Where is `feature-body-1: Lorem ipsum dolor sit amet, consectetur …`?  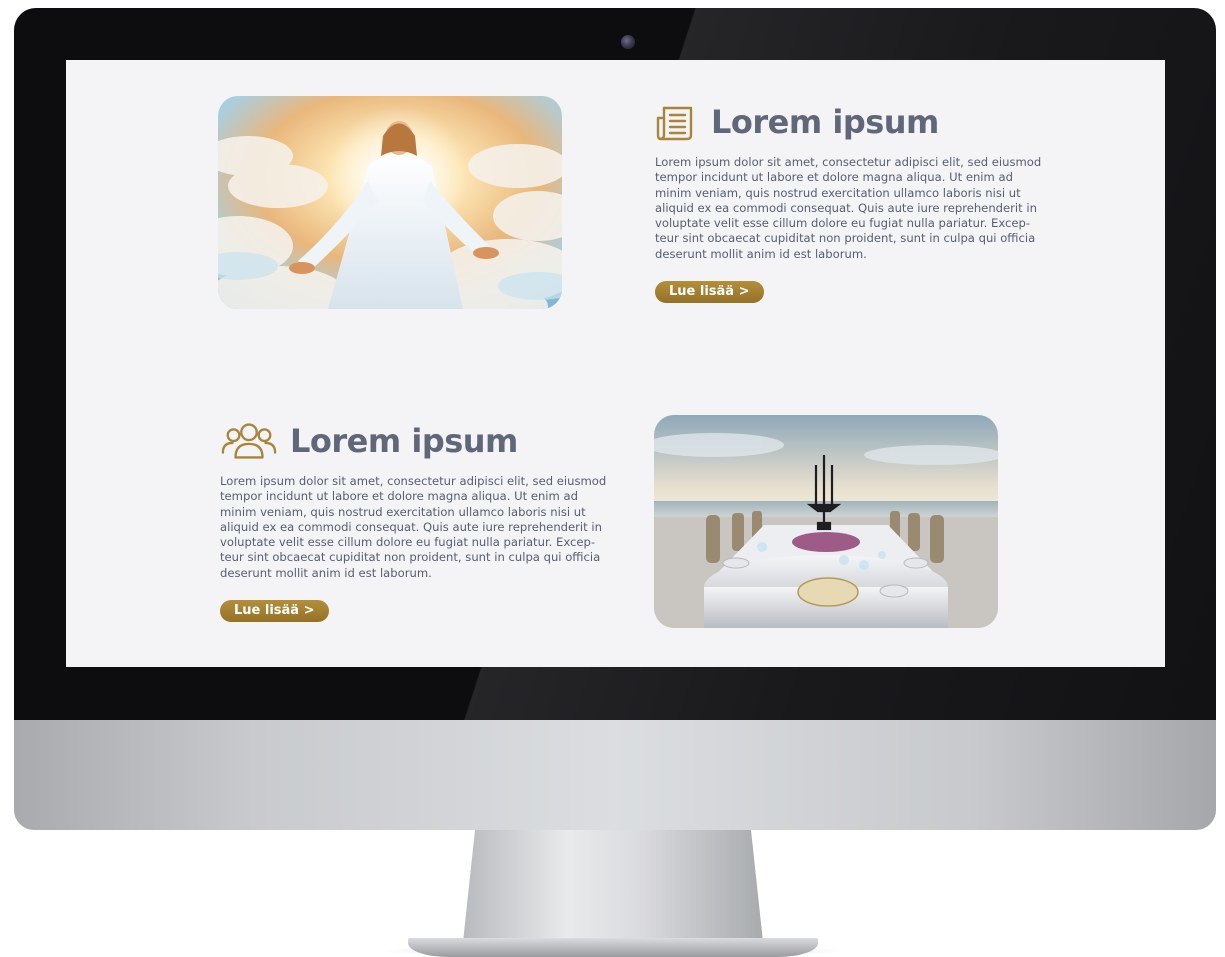
feature-body-1: Lorem ipsum dolor sit amet, consectetur … is located at coordinates (848, 208).